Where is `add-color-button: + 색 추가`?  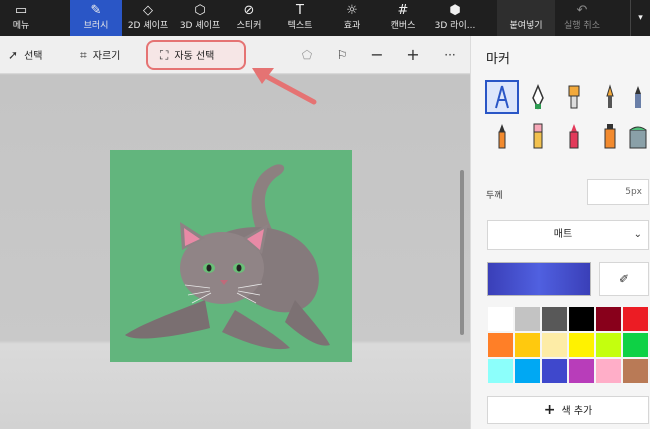
add-color-button: + 색 추가 is located at coordinates (568, 410).